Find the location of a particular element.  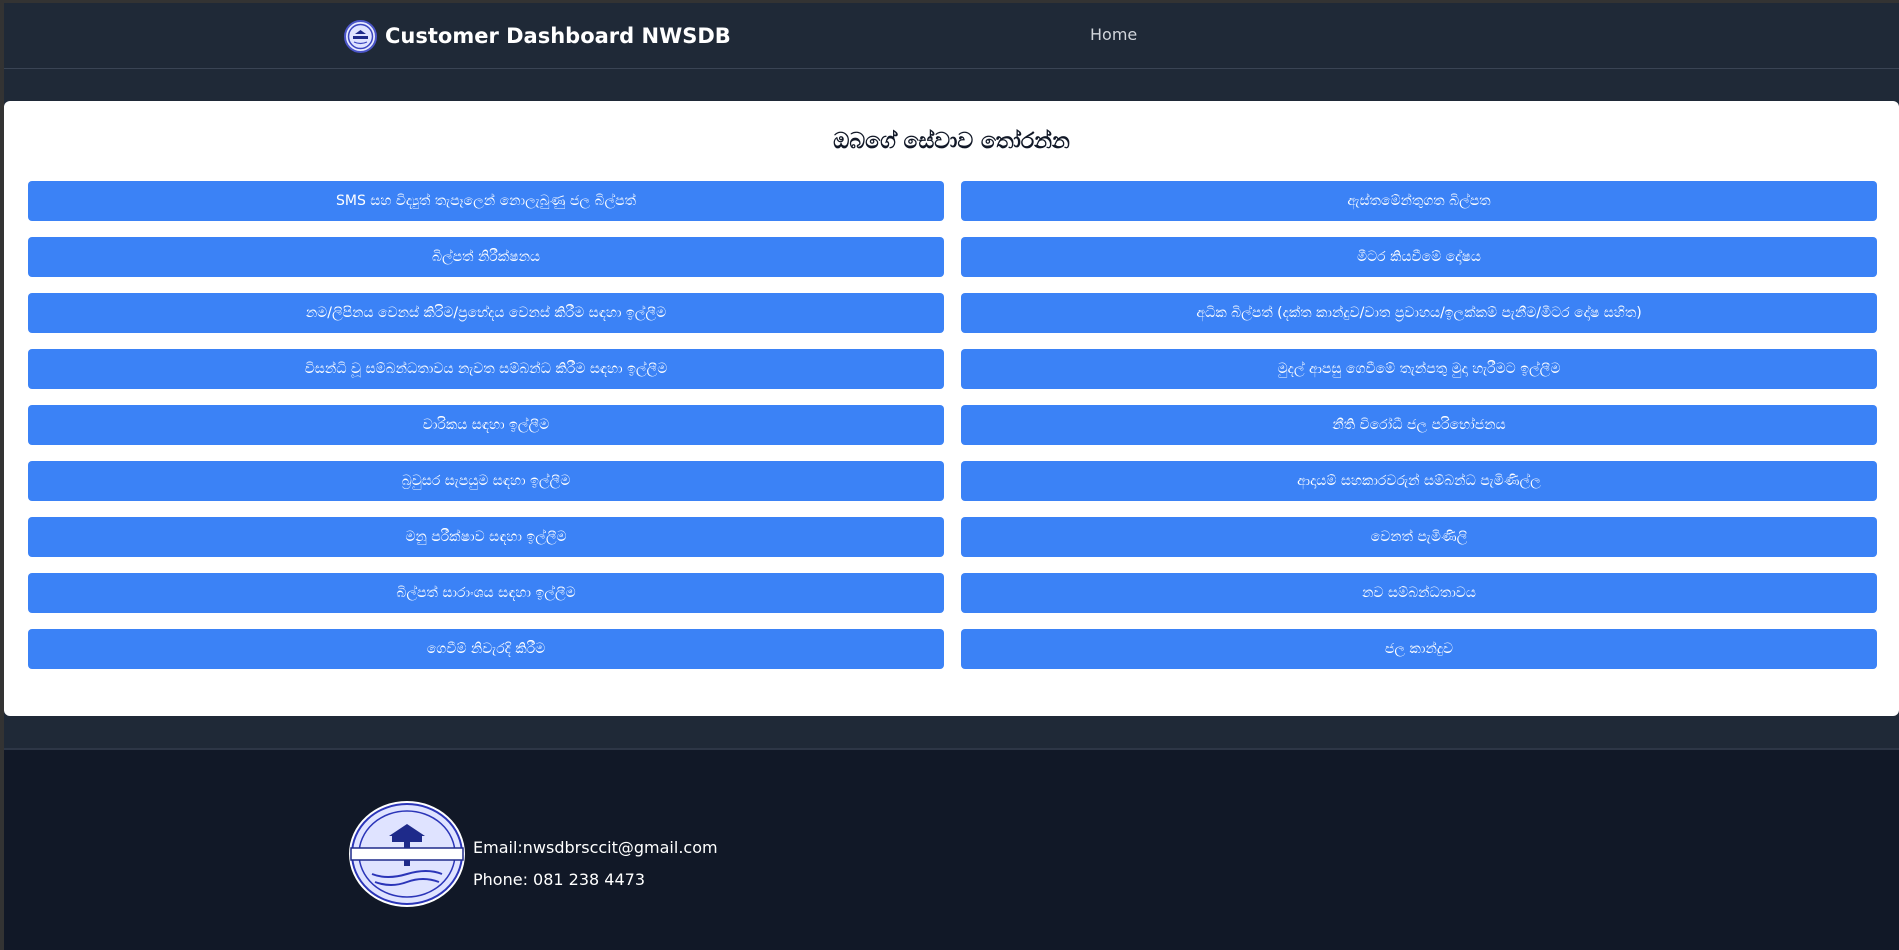

service-button-meter-test: මනු පරීක්ෂාව සඳහා ඉල්ලීම is located at coordinates (486, 537).